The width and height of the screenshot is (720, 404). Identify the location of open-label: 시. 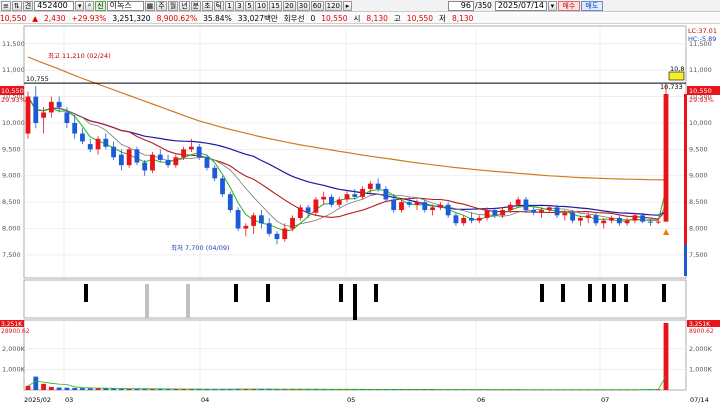
(357, 18).